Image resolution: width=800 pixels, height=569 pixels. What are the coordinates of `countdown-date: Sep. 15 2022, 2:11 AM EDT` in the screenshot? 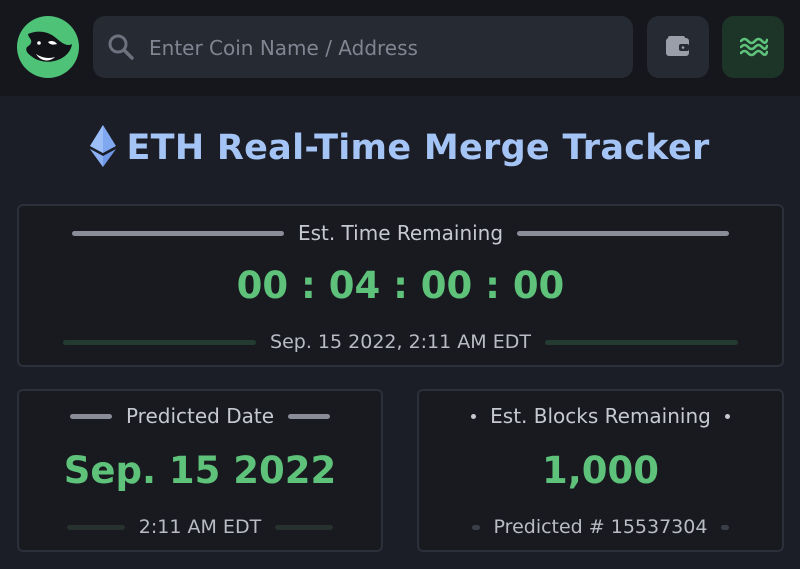 It's located at (400, 342).